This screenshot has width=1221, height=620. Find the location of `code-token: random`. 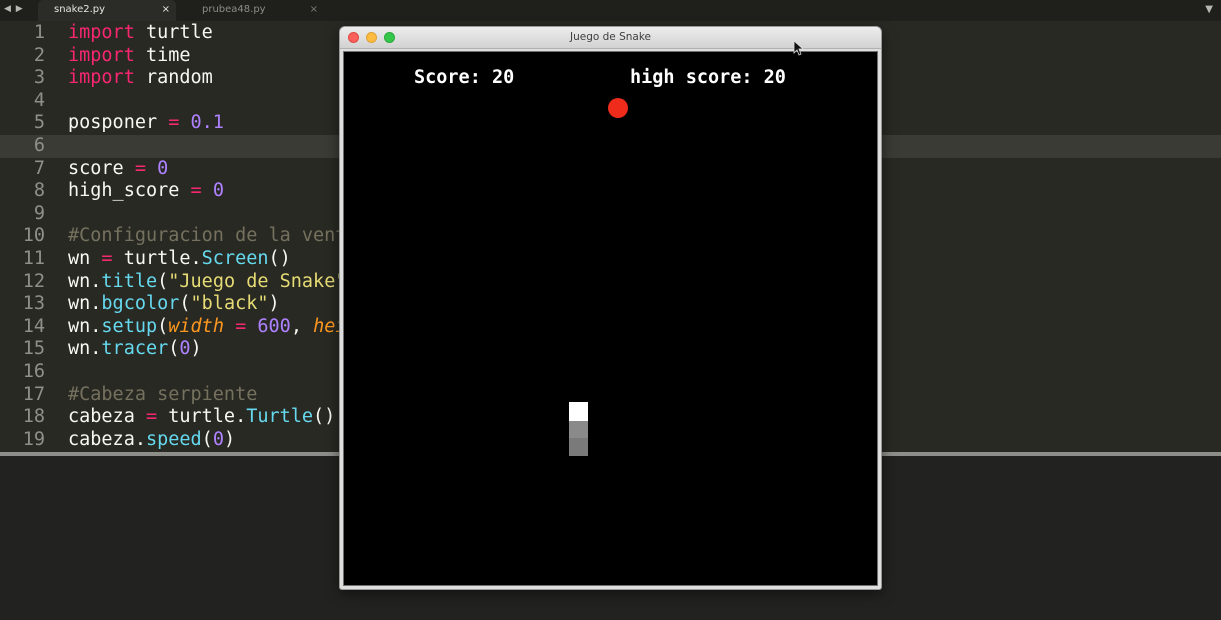

code-token: random is located at coordinates (173, 78).